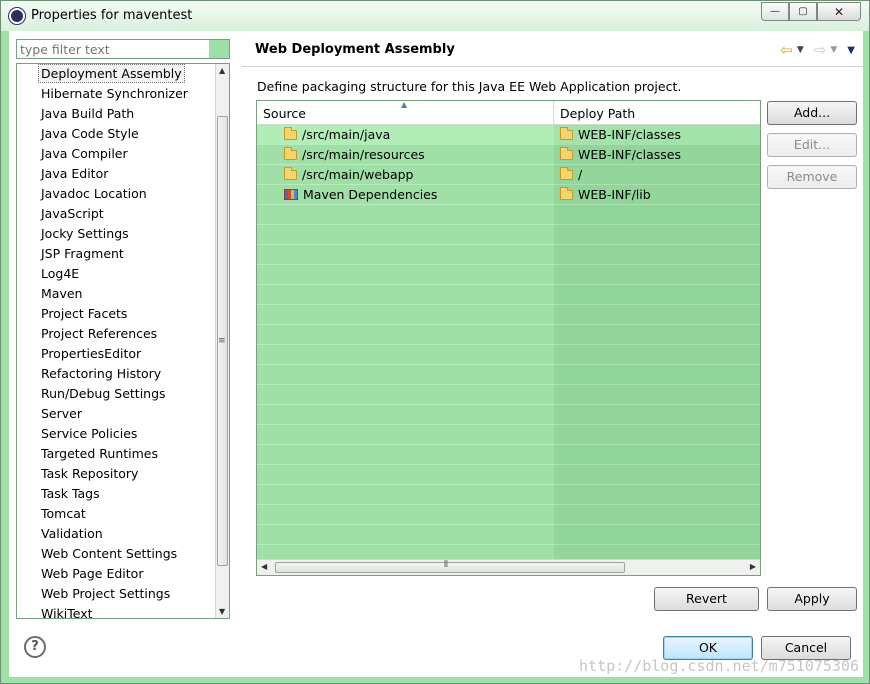  What do you see at coordinates (116, 74) in the screenshot?
I see `tree-item: Deployment Assembly` at bounding box center [116, 74].